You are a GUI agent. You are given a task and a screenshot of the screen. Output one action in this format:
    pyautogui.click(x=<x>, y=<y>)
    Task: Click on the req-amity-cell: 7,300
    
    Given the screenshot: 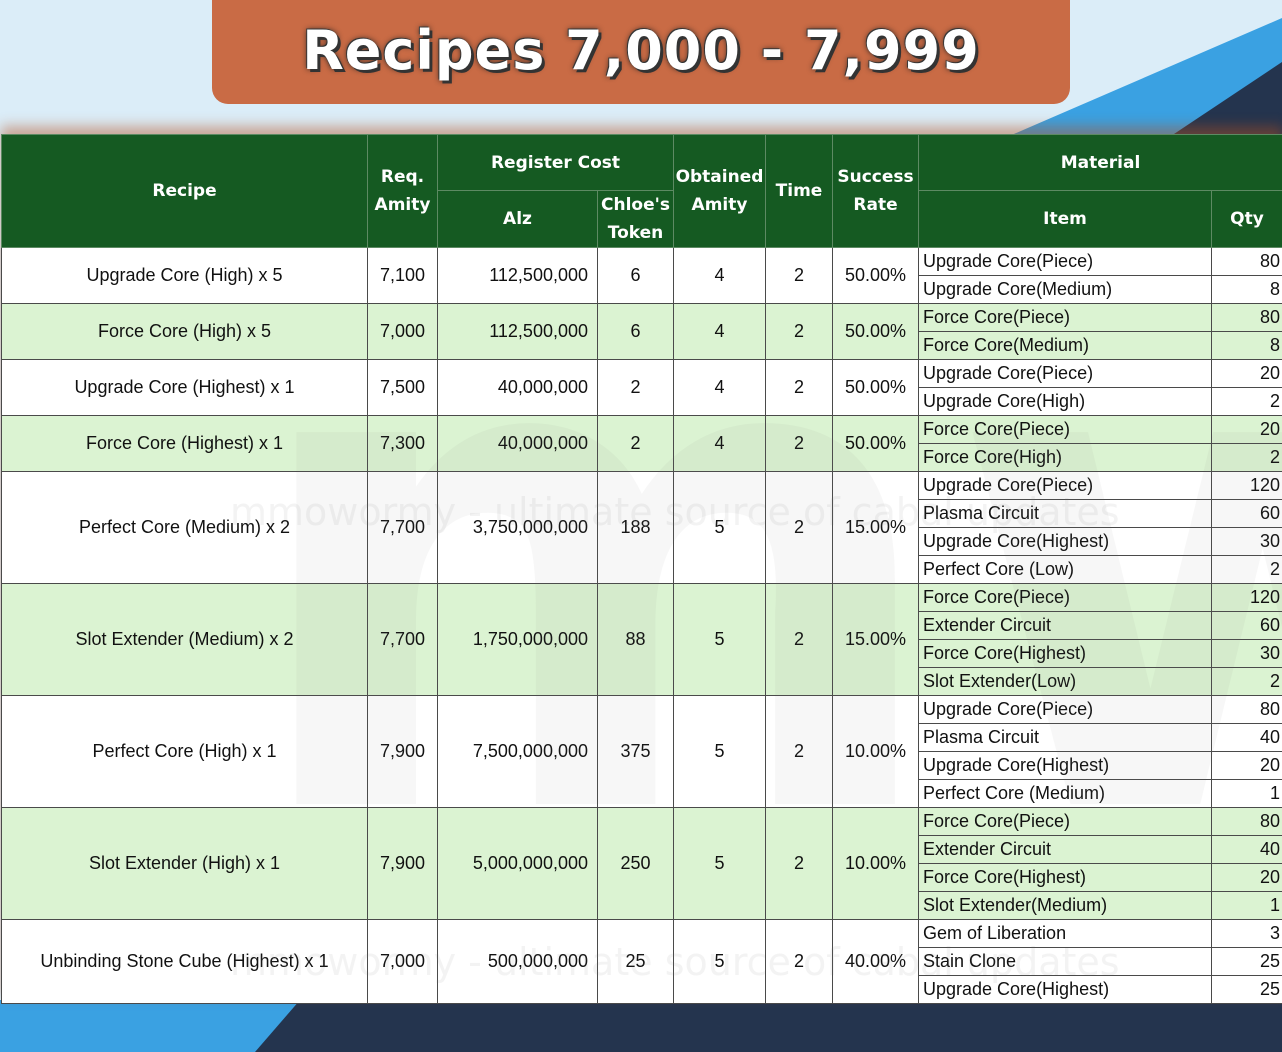 What is the action you would take?
    pyautogui.click(x=402, y=443)
    